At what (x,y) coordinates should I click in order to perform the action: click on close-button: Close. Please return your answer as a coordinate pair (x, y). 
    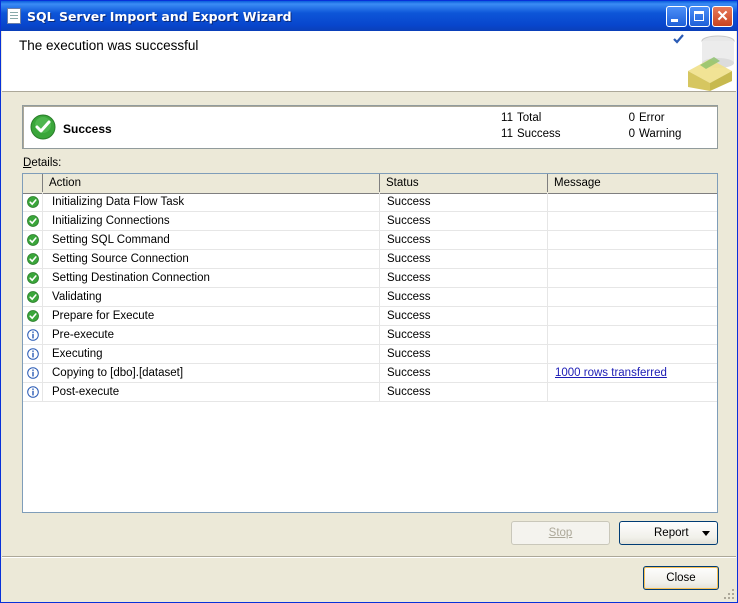
    Looking at the image, I should click on (681, 578).